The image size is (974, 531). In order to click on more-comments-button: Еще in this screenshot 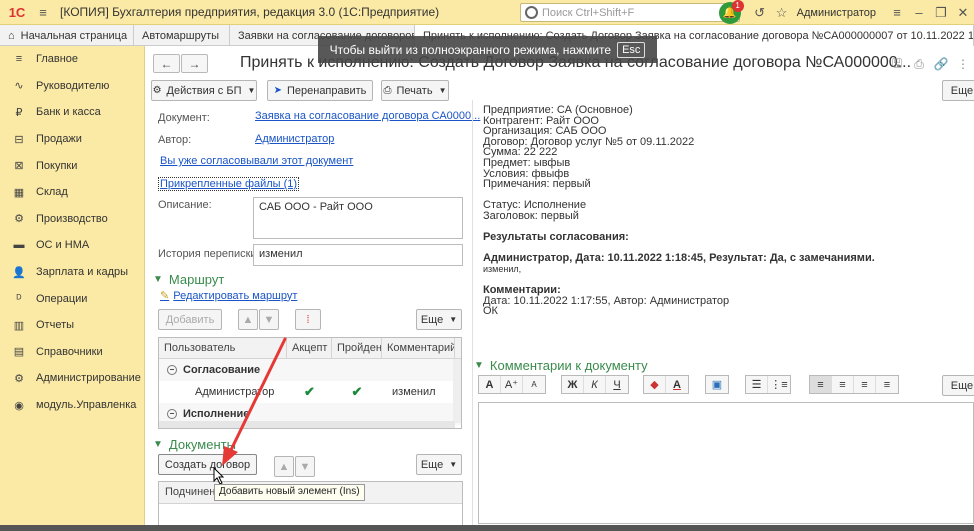, I will do `click(958, 385)`.